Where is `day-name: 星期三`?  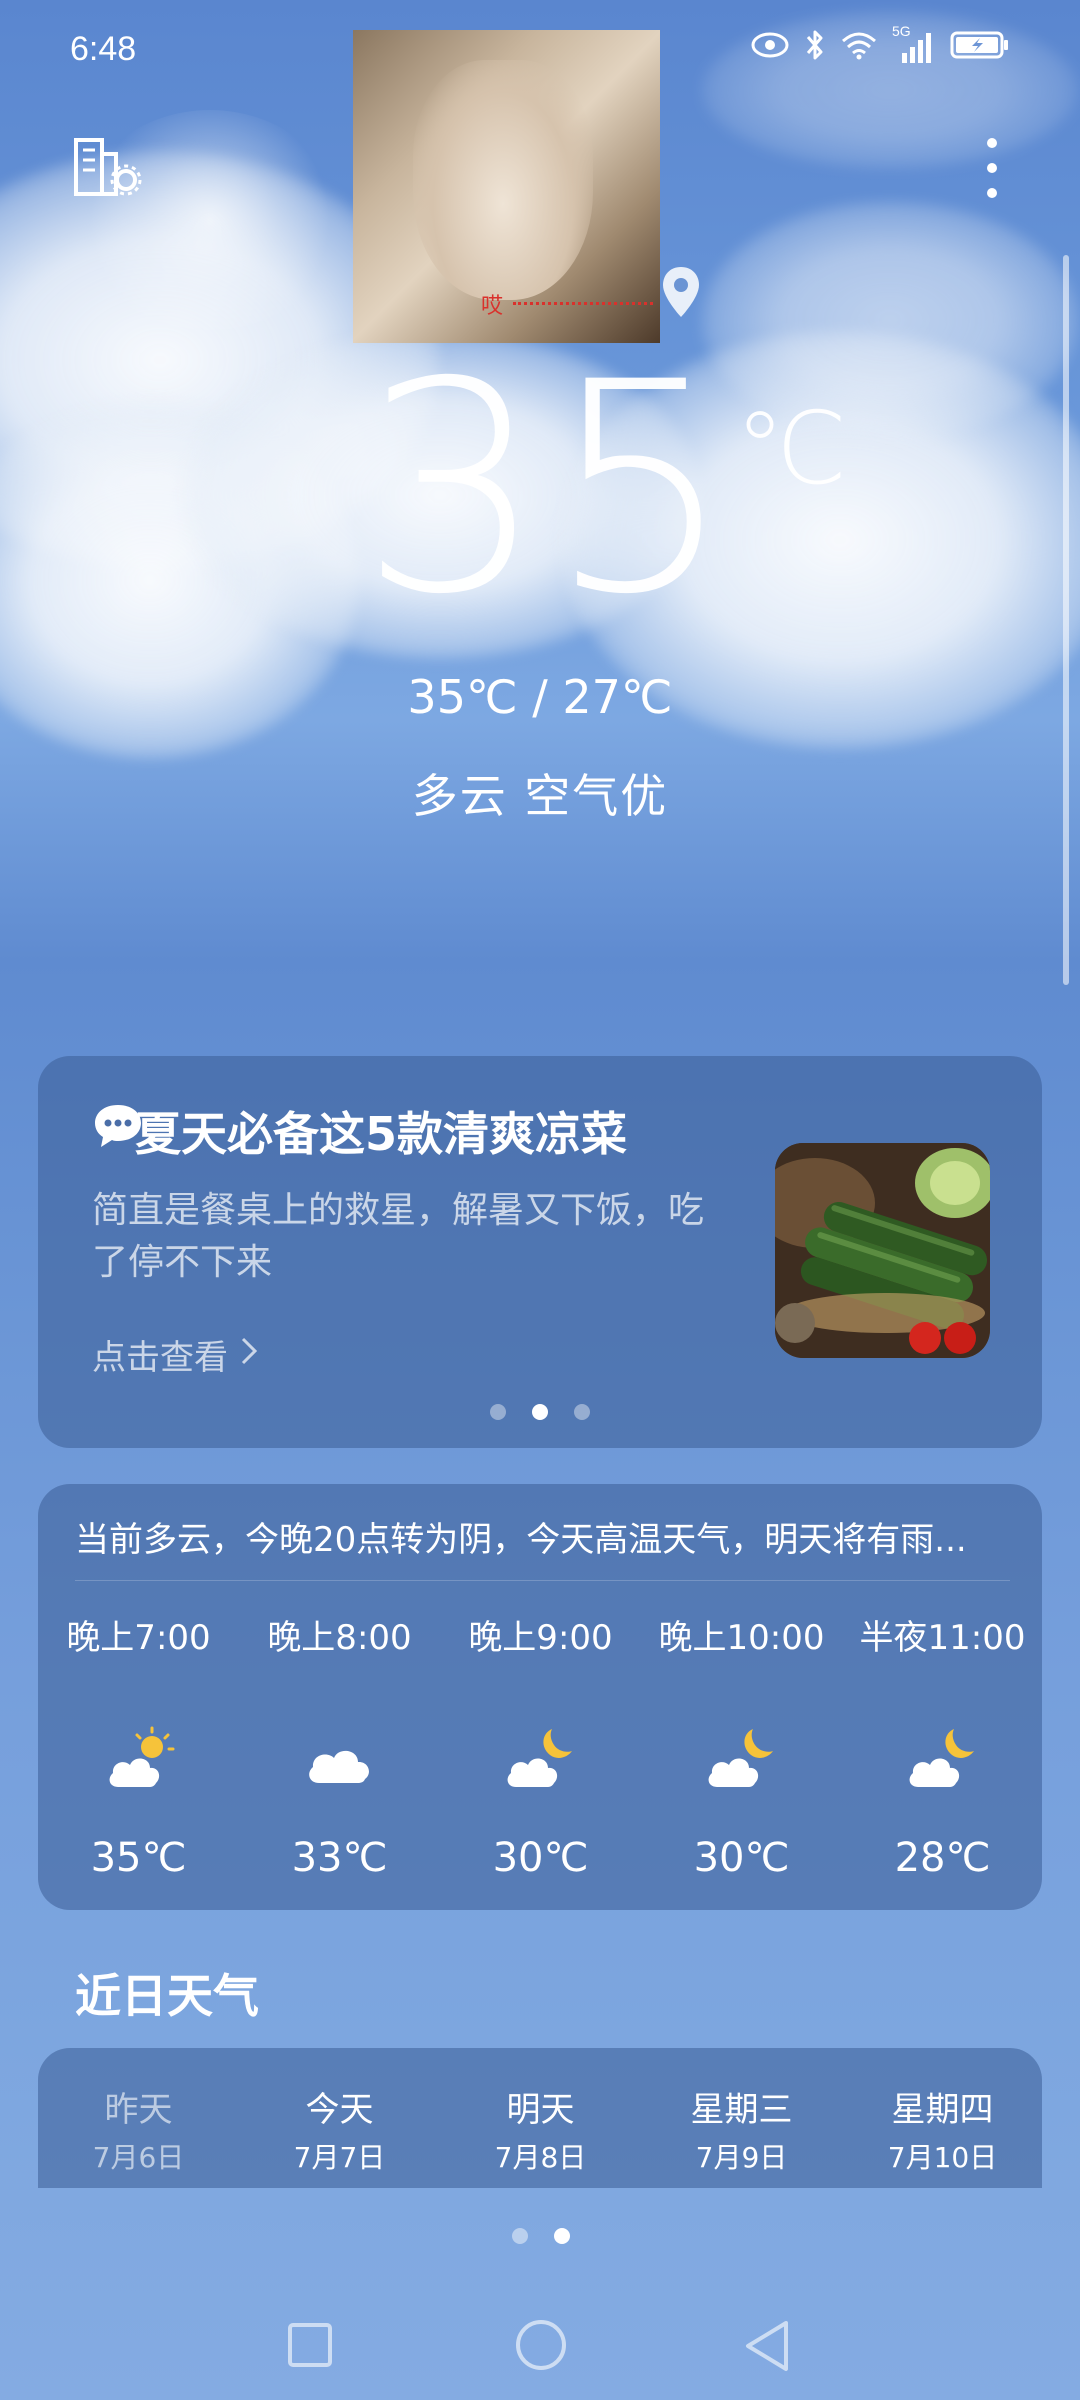 day-name: 星期三 is located at coordinates (741, 2106).